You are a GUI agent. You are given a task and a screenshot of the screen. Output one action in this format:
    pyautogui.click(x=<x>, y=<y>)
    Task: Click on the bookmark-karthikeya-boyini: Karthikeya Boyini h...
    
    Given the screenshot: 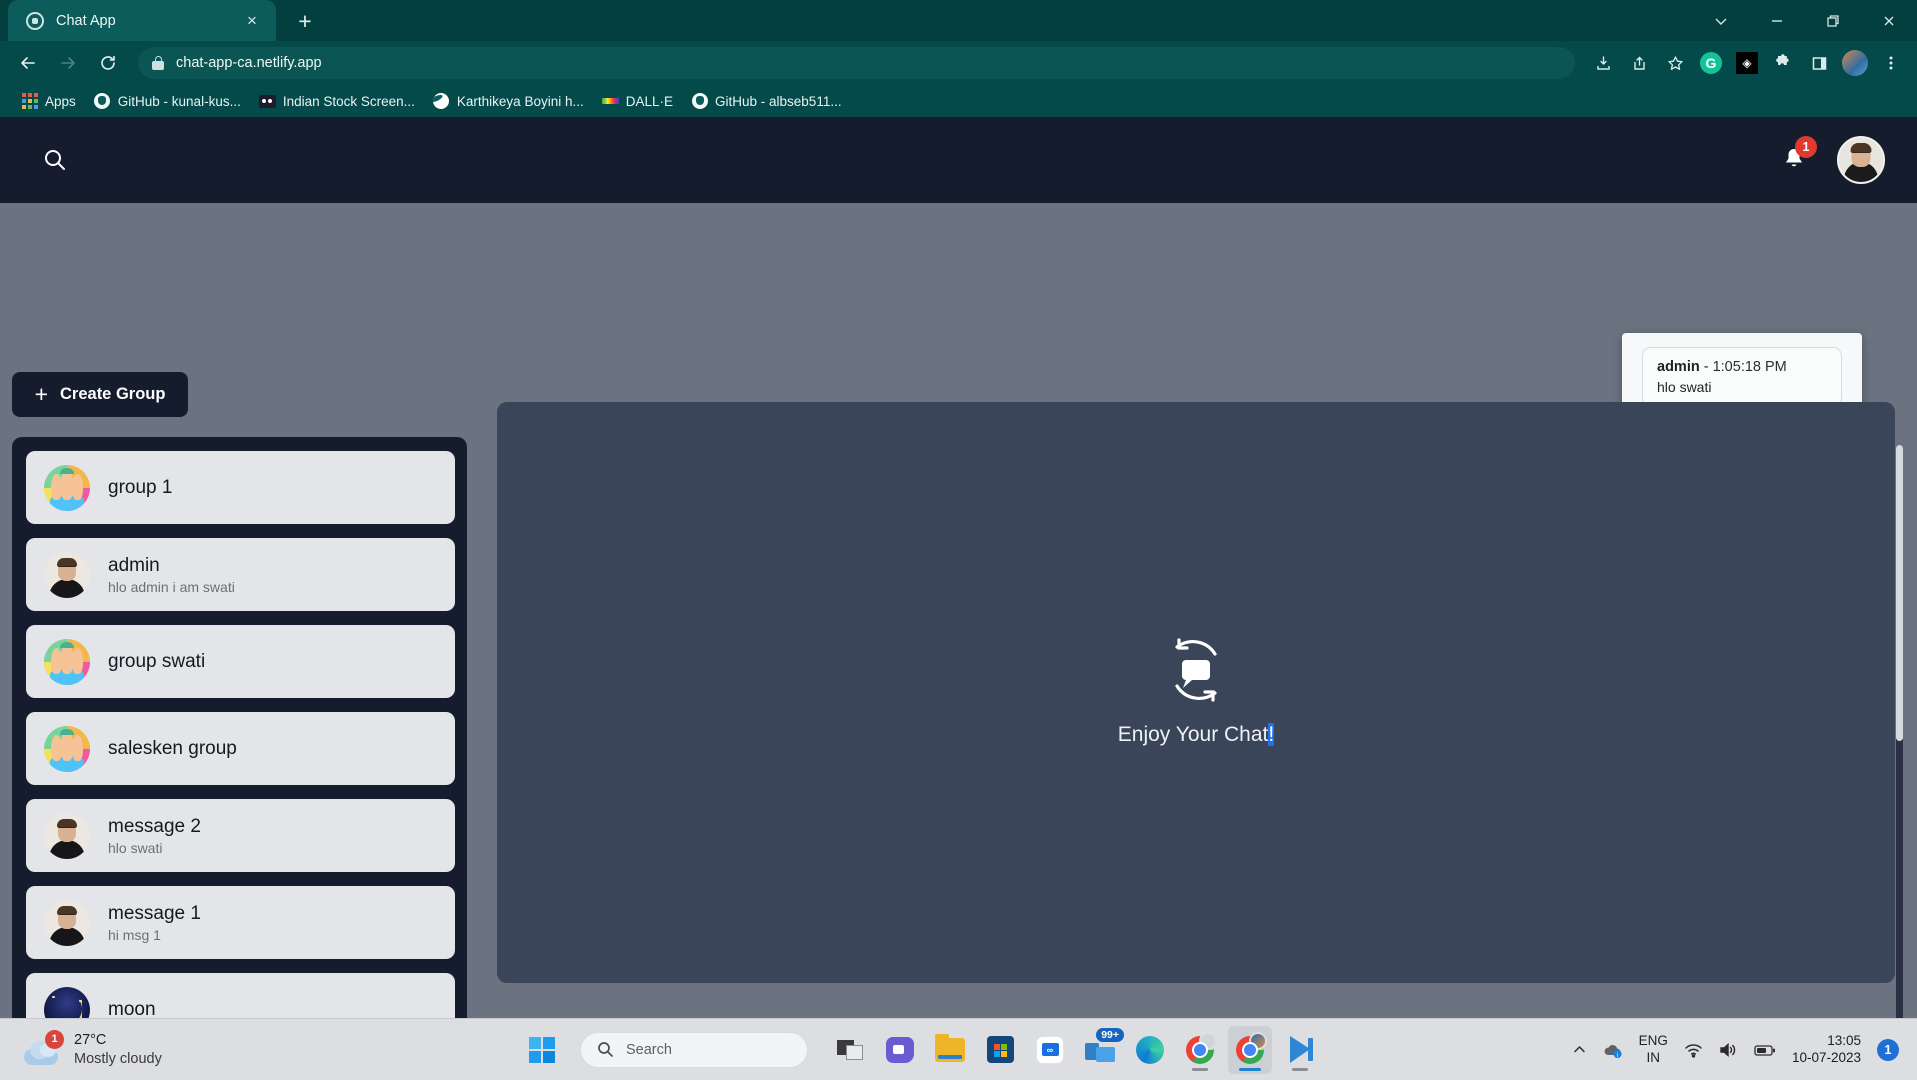 What is the action you would take?
    pyautogui.click(x=508, y=101)
    